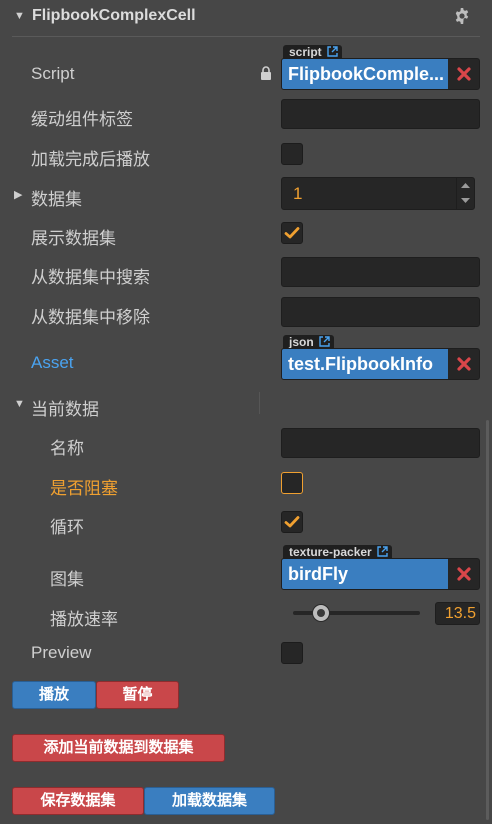 The image size is (492, 824). Describe the element at coordinates (297, 194) in the screenshot. I see `dataset-count-value: 1` at that location.